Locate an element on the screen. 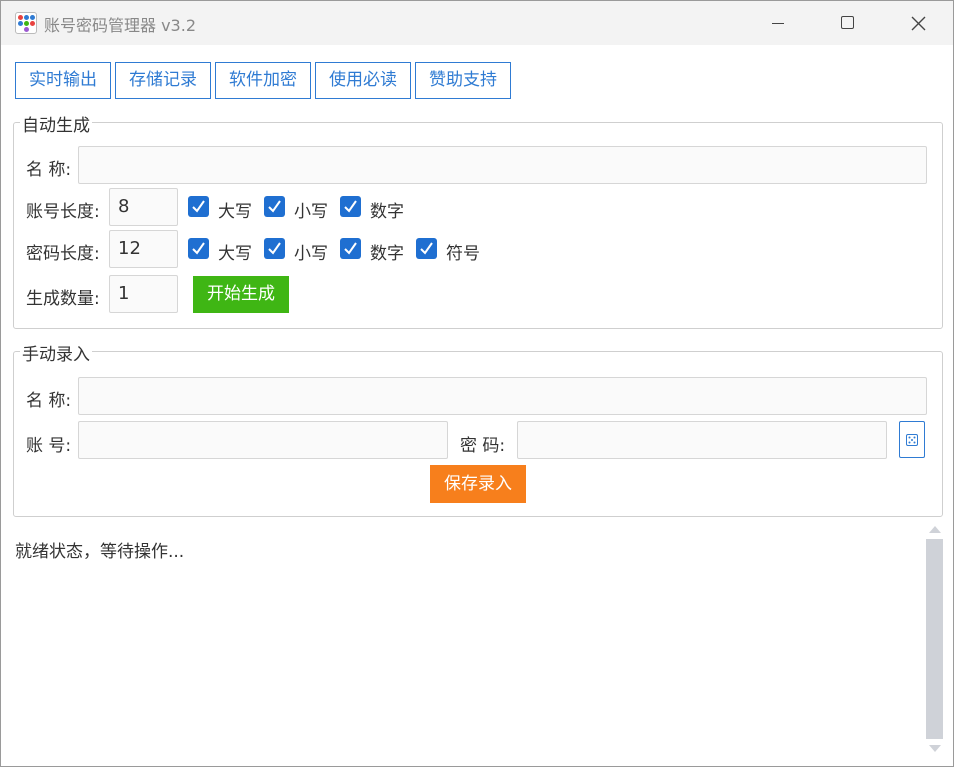 The width and height of the screenshot is (954, 767). password-digits-label: 数字 is located at coordinates (387, 254).